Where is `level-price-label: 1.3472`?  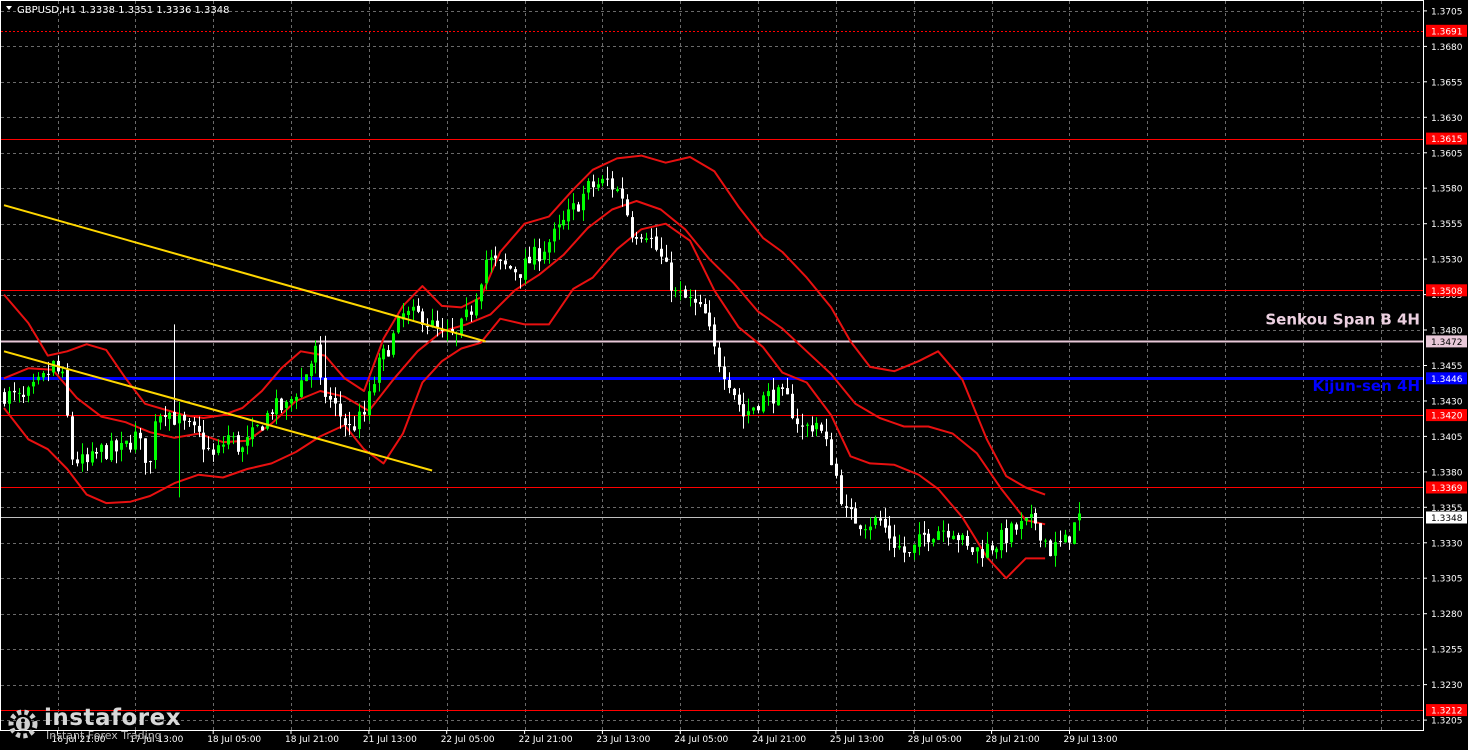 level-price-label: 1.3472 is located at coordinates (1447, 343).